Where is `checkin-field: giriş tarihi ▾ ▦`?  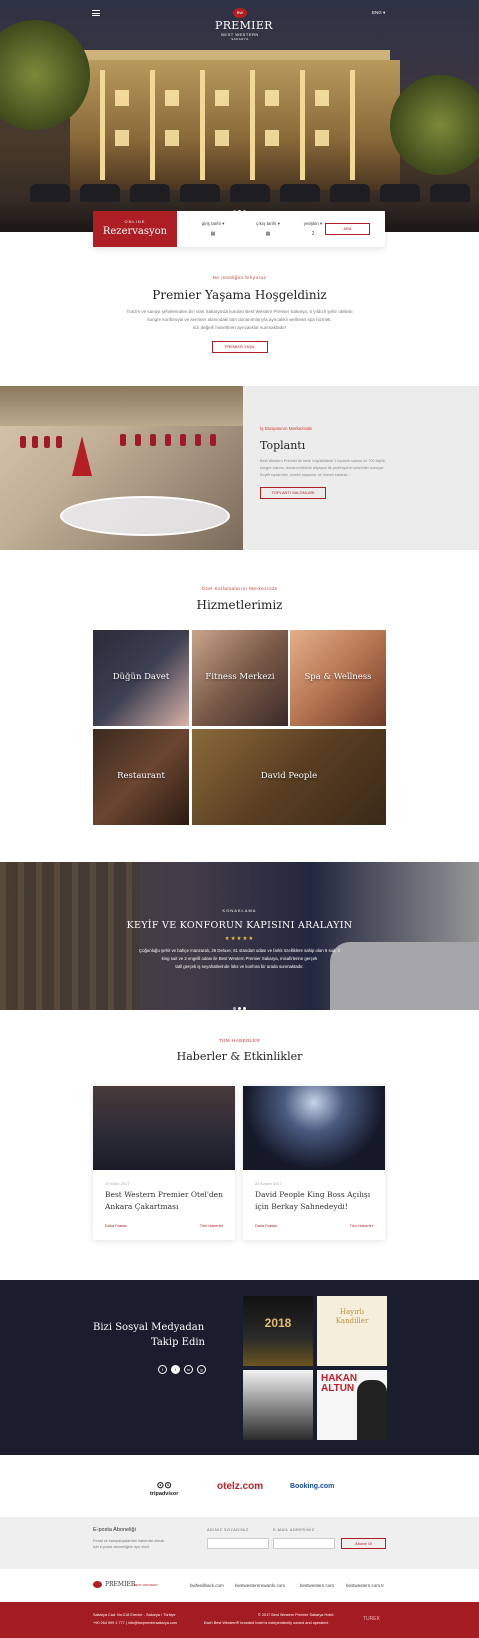
checkin-field: giriş tarihi ▾ ▦ is located at coordinates (213, 229).